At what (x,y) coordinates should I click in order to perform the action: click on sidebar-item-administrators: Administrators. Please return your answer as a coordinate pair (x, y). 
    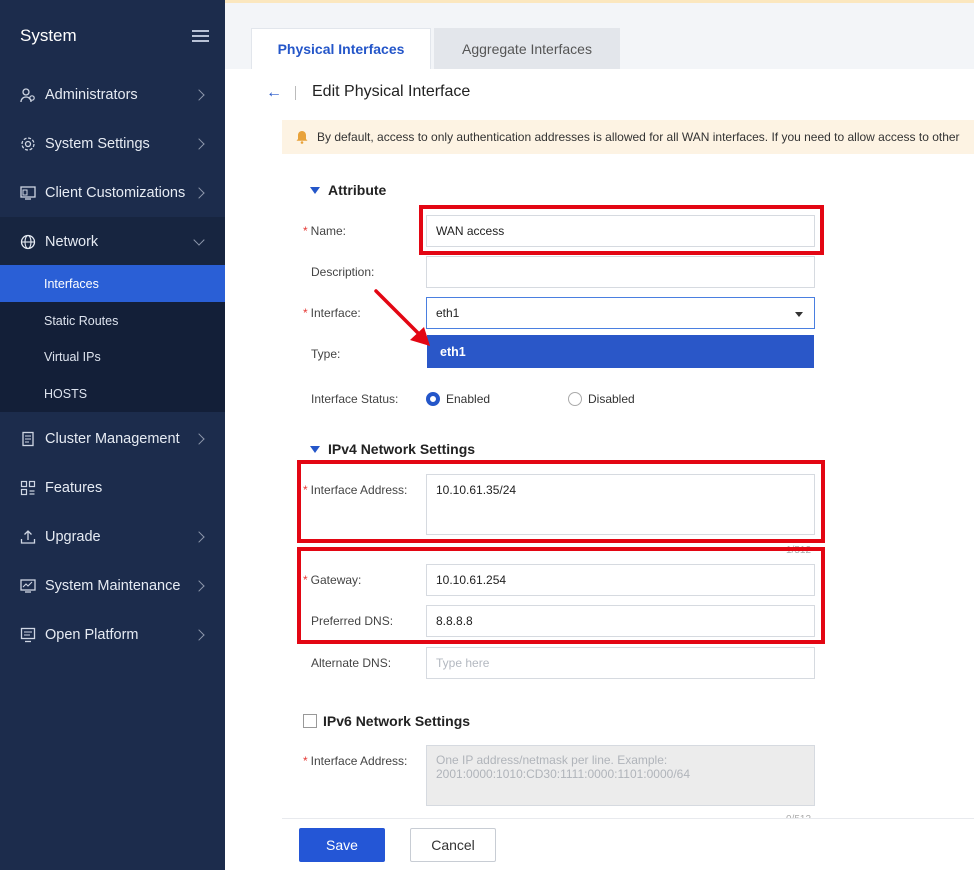
    Looking at the image, I should click on (112, 94).